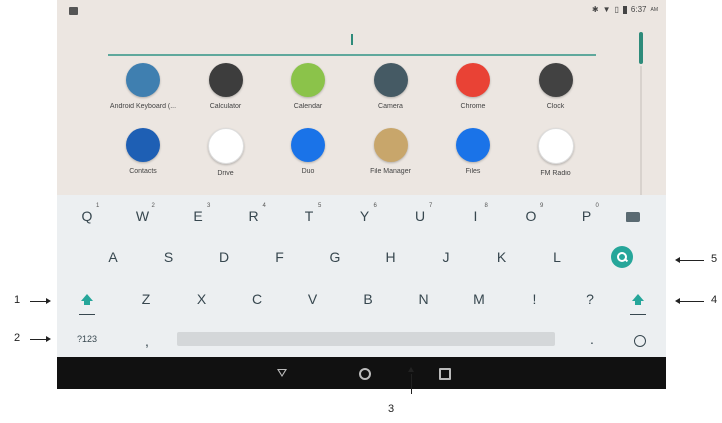  Describe the element at coordinates (592, 339) in the screenshot. I see `period-key: .` at that location.